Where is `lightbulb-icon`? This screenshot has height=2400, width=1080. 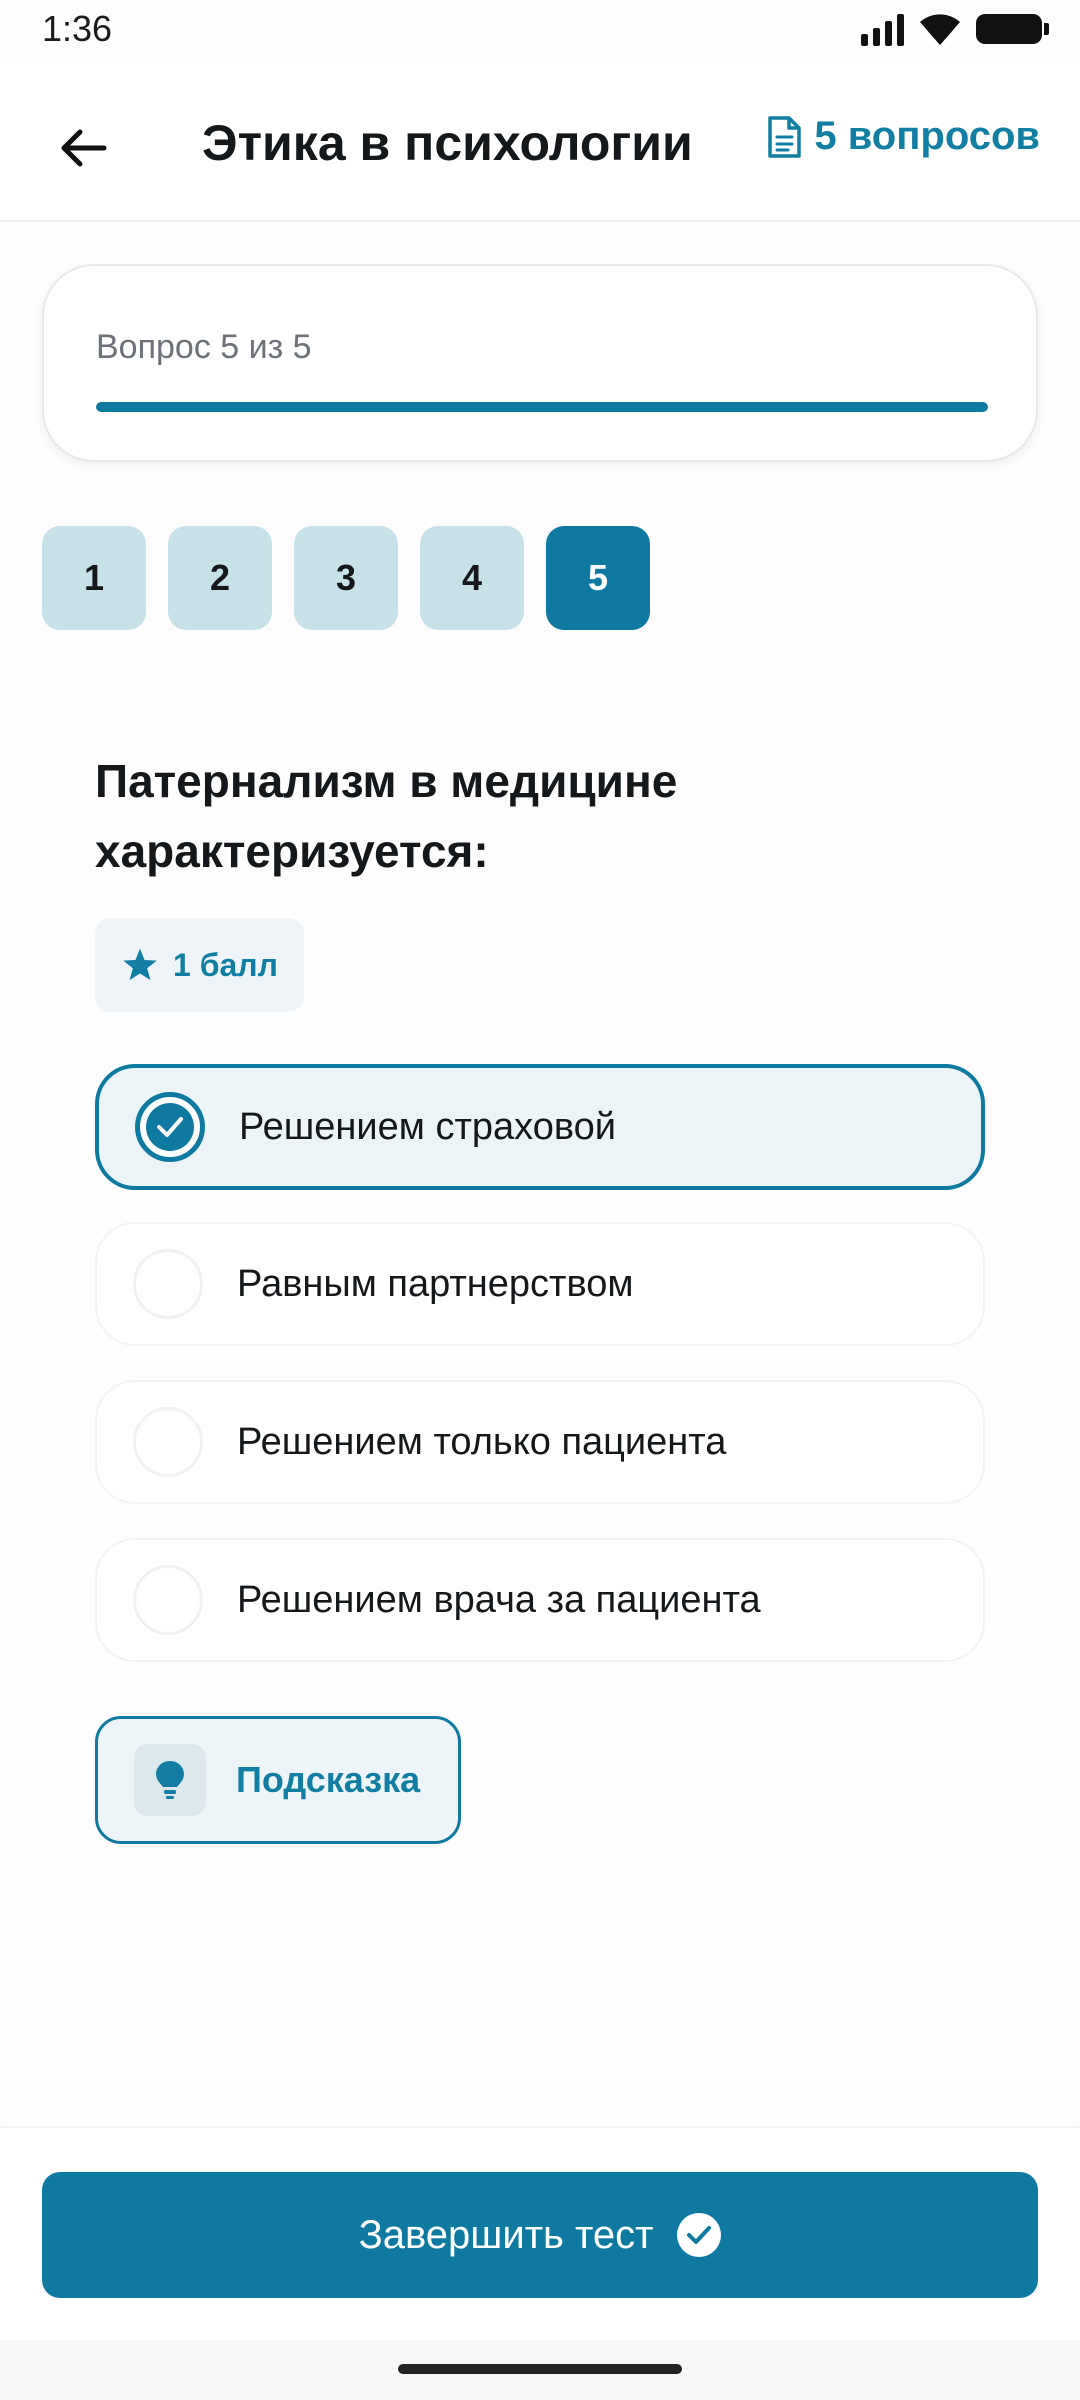 lightbulb-icon is located at coordinates (170, 1780).